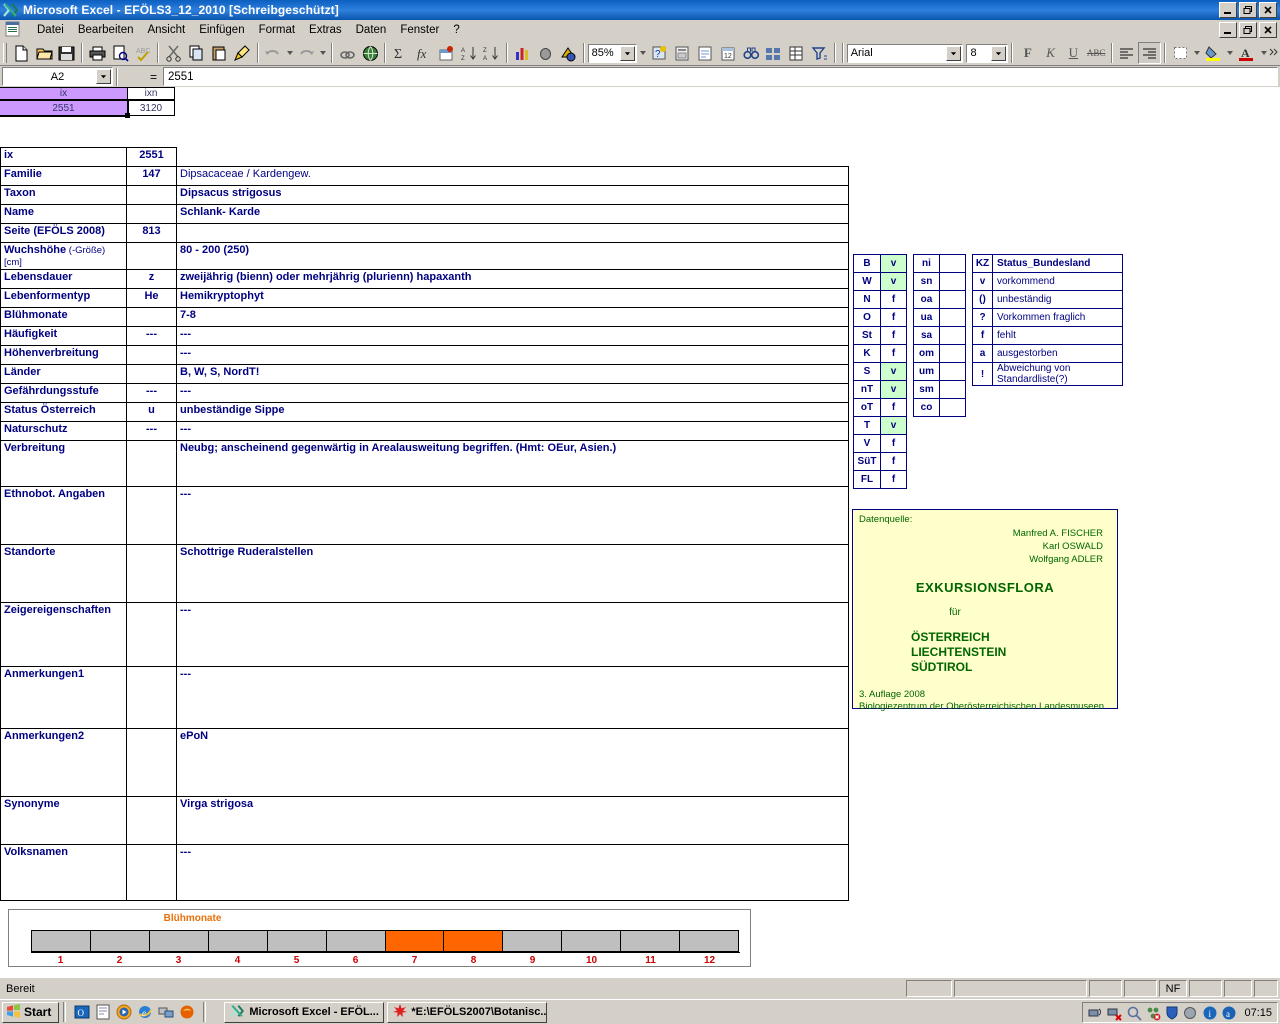 The height and width of the screenshot is (1024, 1280). What do you see at coordinates (151, 279) in the screenshot?
I see `row-code-lebensdauer: z` at bounding box center [151, 279].